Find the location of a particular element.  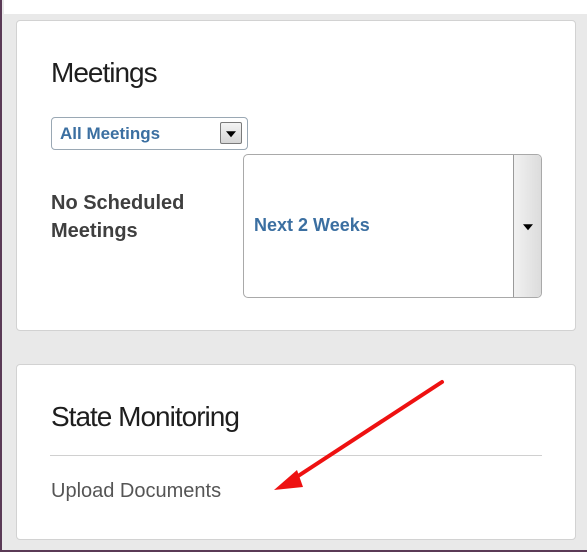

date-range-dropdown-button is located at coordinates (527, 226).